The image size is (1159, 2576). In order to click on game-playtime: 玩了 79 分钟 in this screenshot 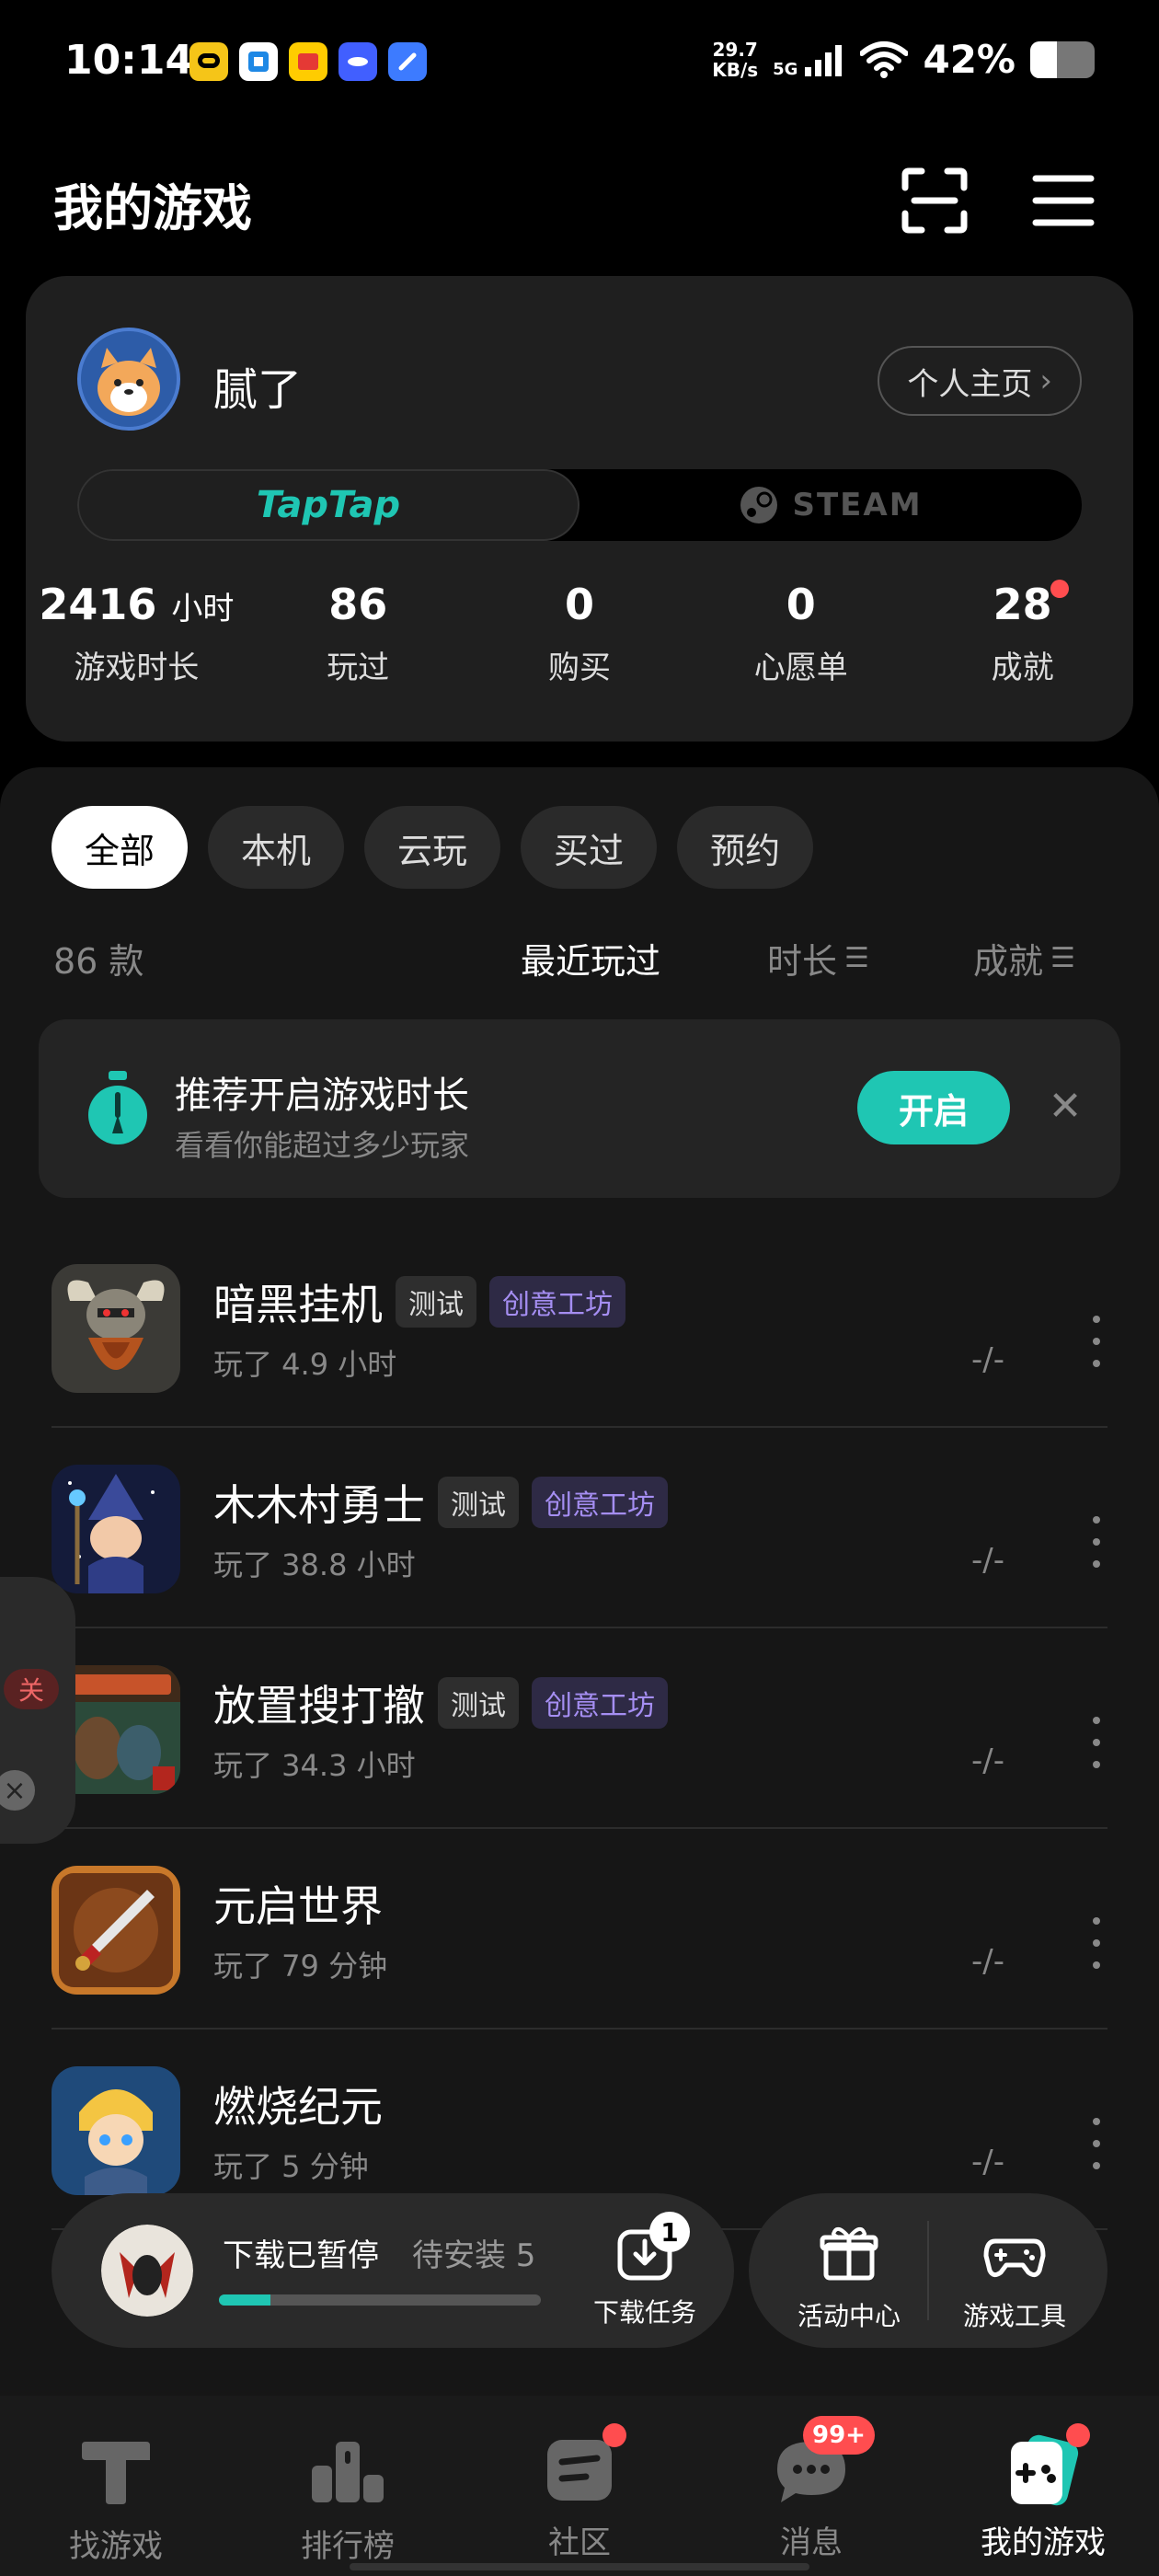, I will do `click(300, 1966)`.